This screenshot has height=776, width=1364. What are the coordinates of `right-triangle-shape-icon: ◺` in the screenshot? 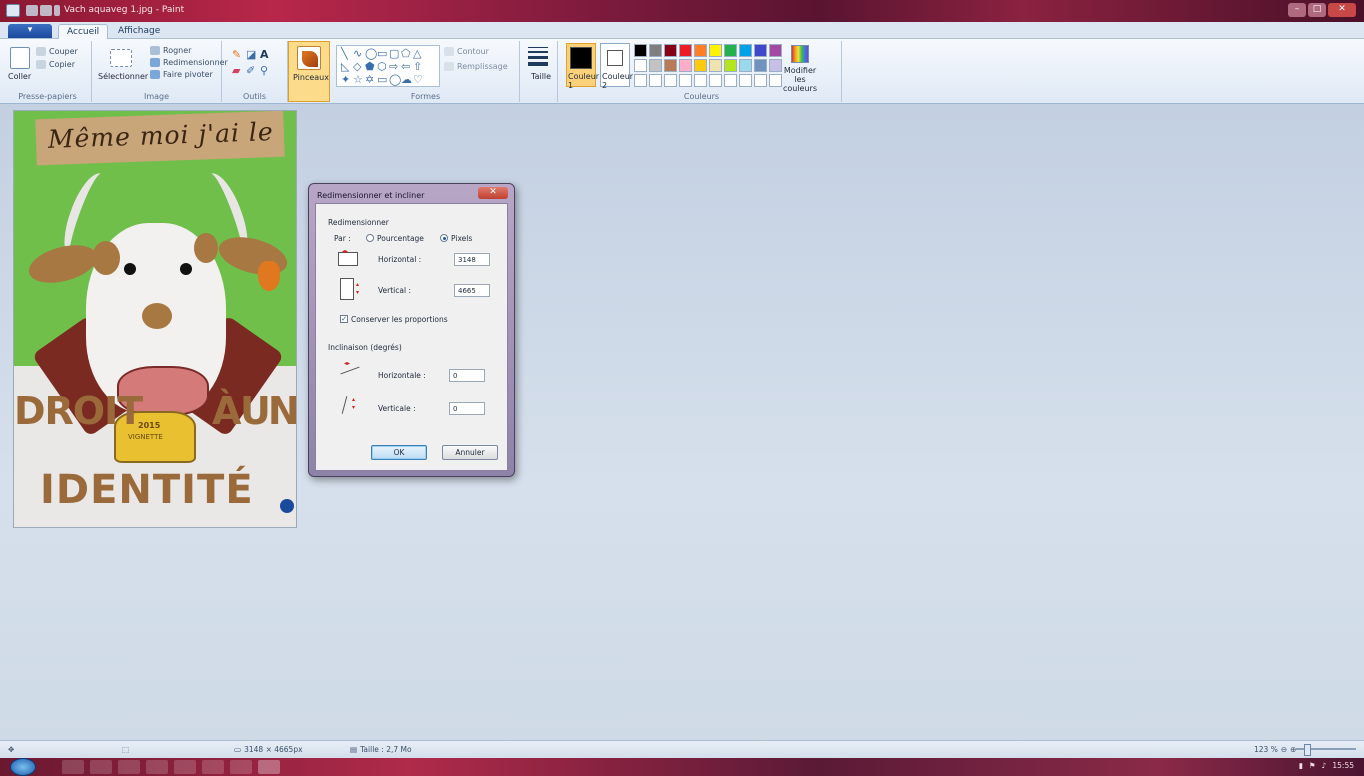 It's located at (345, 66).